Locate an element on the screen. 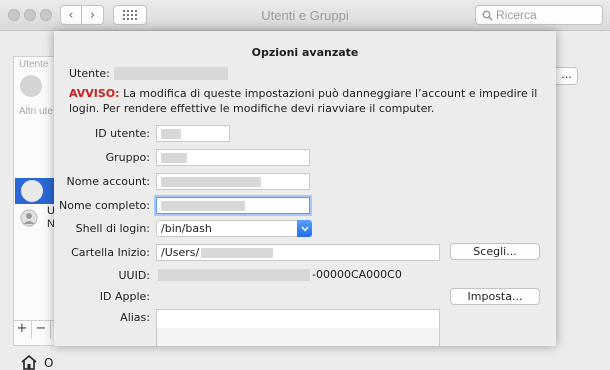  users-sidebar: Utente Altri ute U N O is located at coordinates (34, 213).